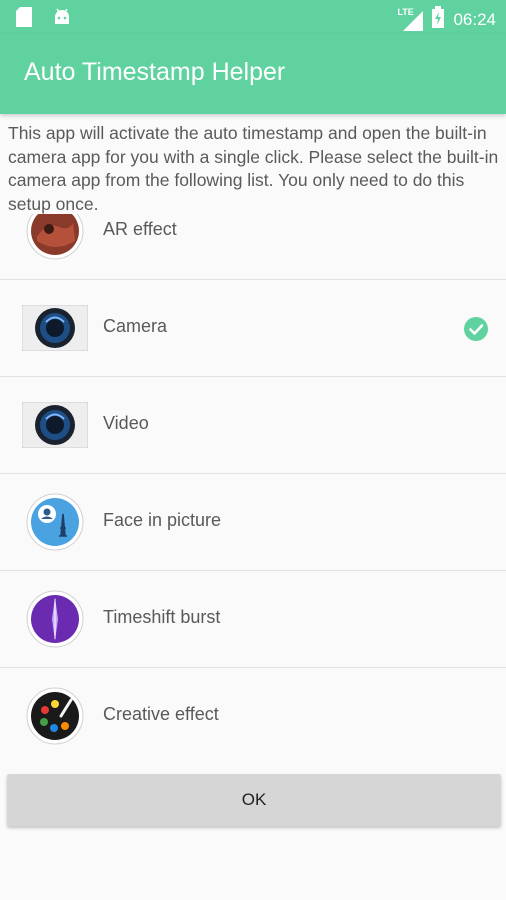  What do you see at coordinates (253, 425) in the screenshot?
I see `list-item-video: Video` at bounding box center [253, 425].